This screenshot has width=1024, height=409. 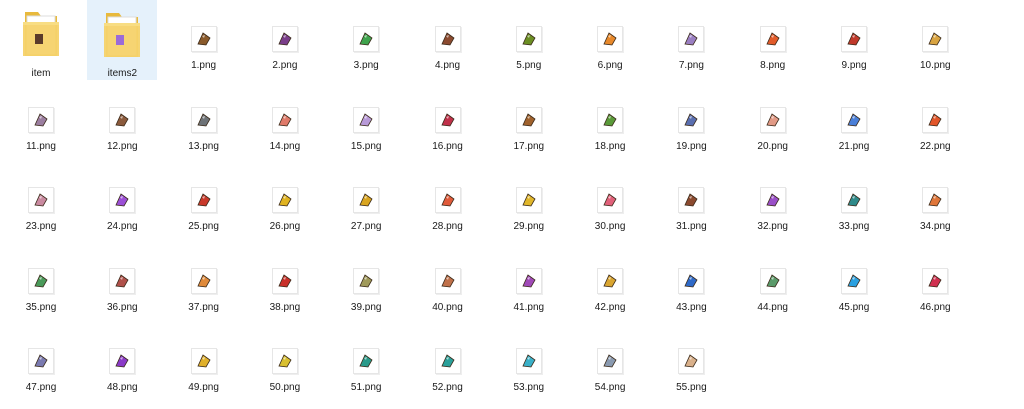 What do you see at coordinates (772, 307) in the screenshot?
I see `file-label: 44.png` at bounding box center [772, 307].